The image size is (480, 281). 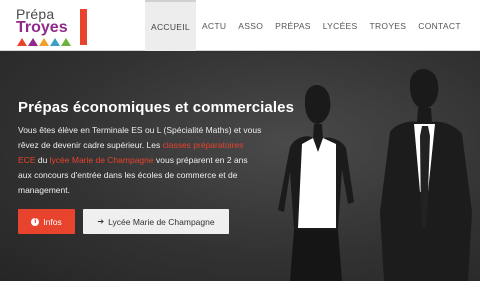 What do you see at coordinates (439, 25) in the screenshot?
I see `nav-item-contact: CONTACT` at bounding box center [439, 25].